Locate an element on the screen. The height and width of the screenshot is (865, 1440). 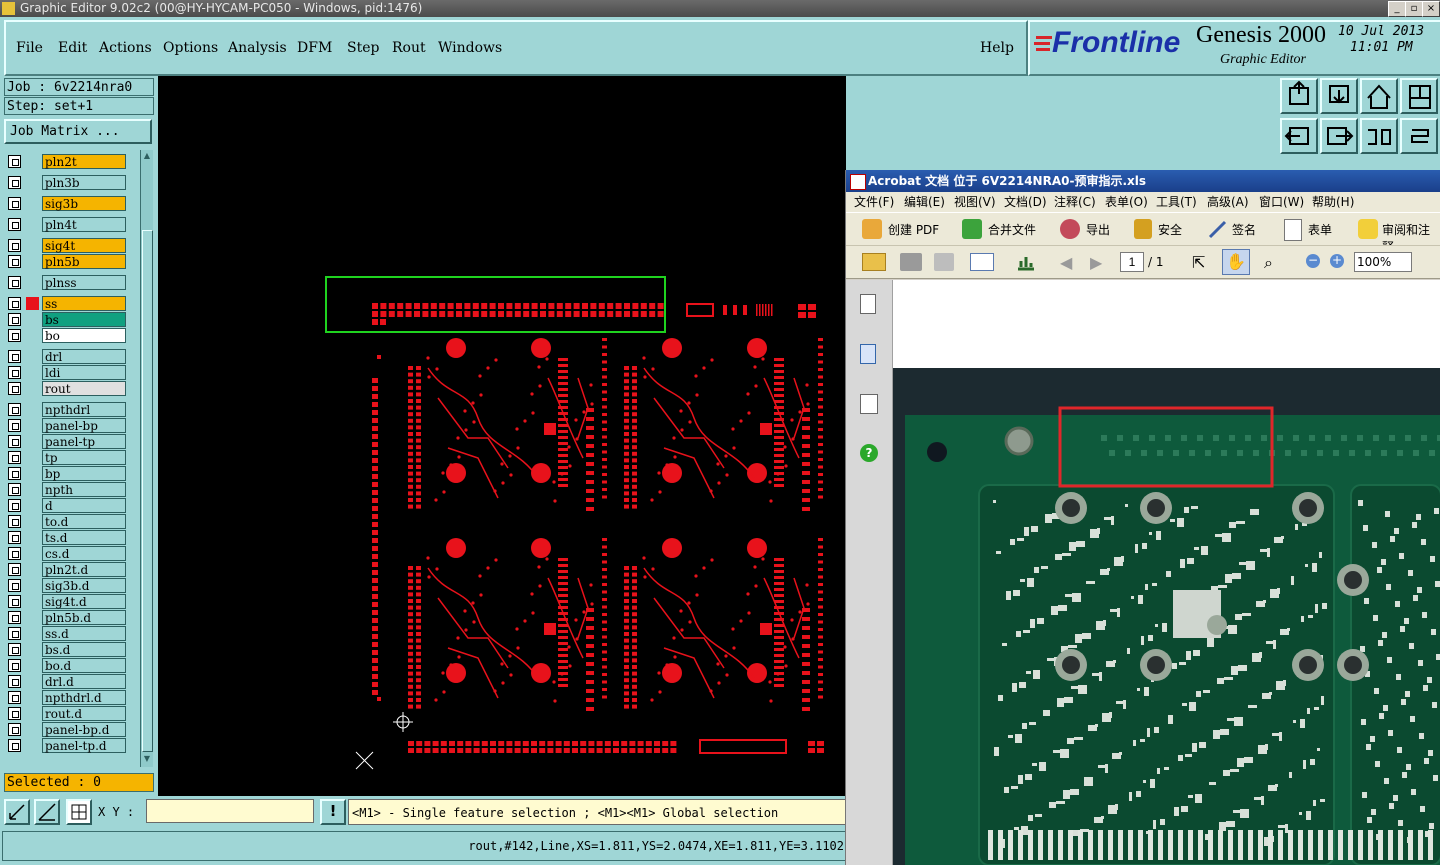
layer-name: ss is located at coordinates (84, 303).